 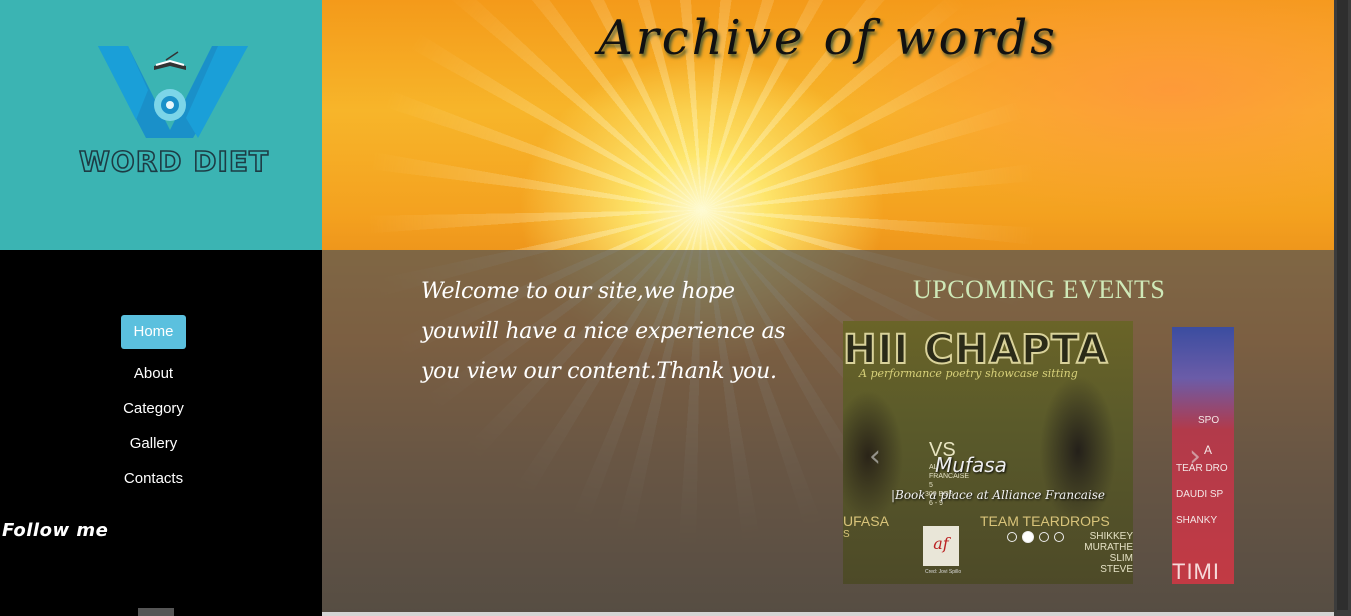 I want to click on sponsor-logo: af, so click(x=941, y=546).